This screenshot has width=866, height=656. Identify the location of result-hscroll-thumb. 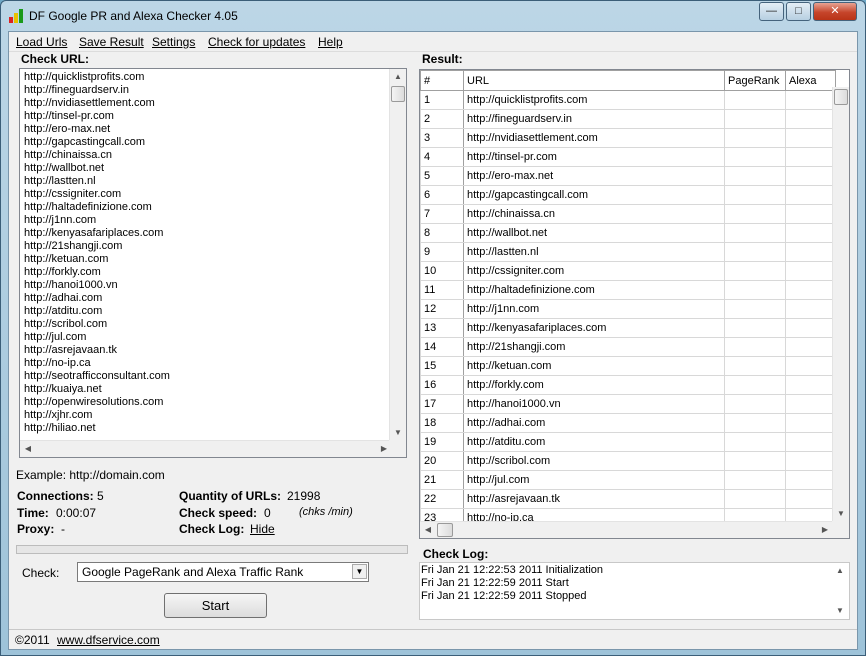
(445, 530).